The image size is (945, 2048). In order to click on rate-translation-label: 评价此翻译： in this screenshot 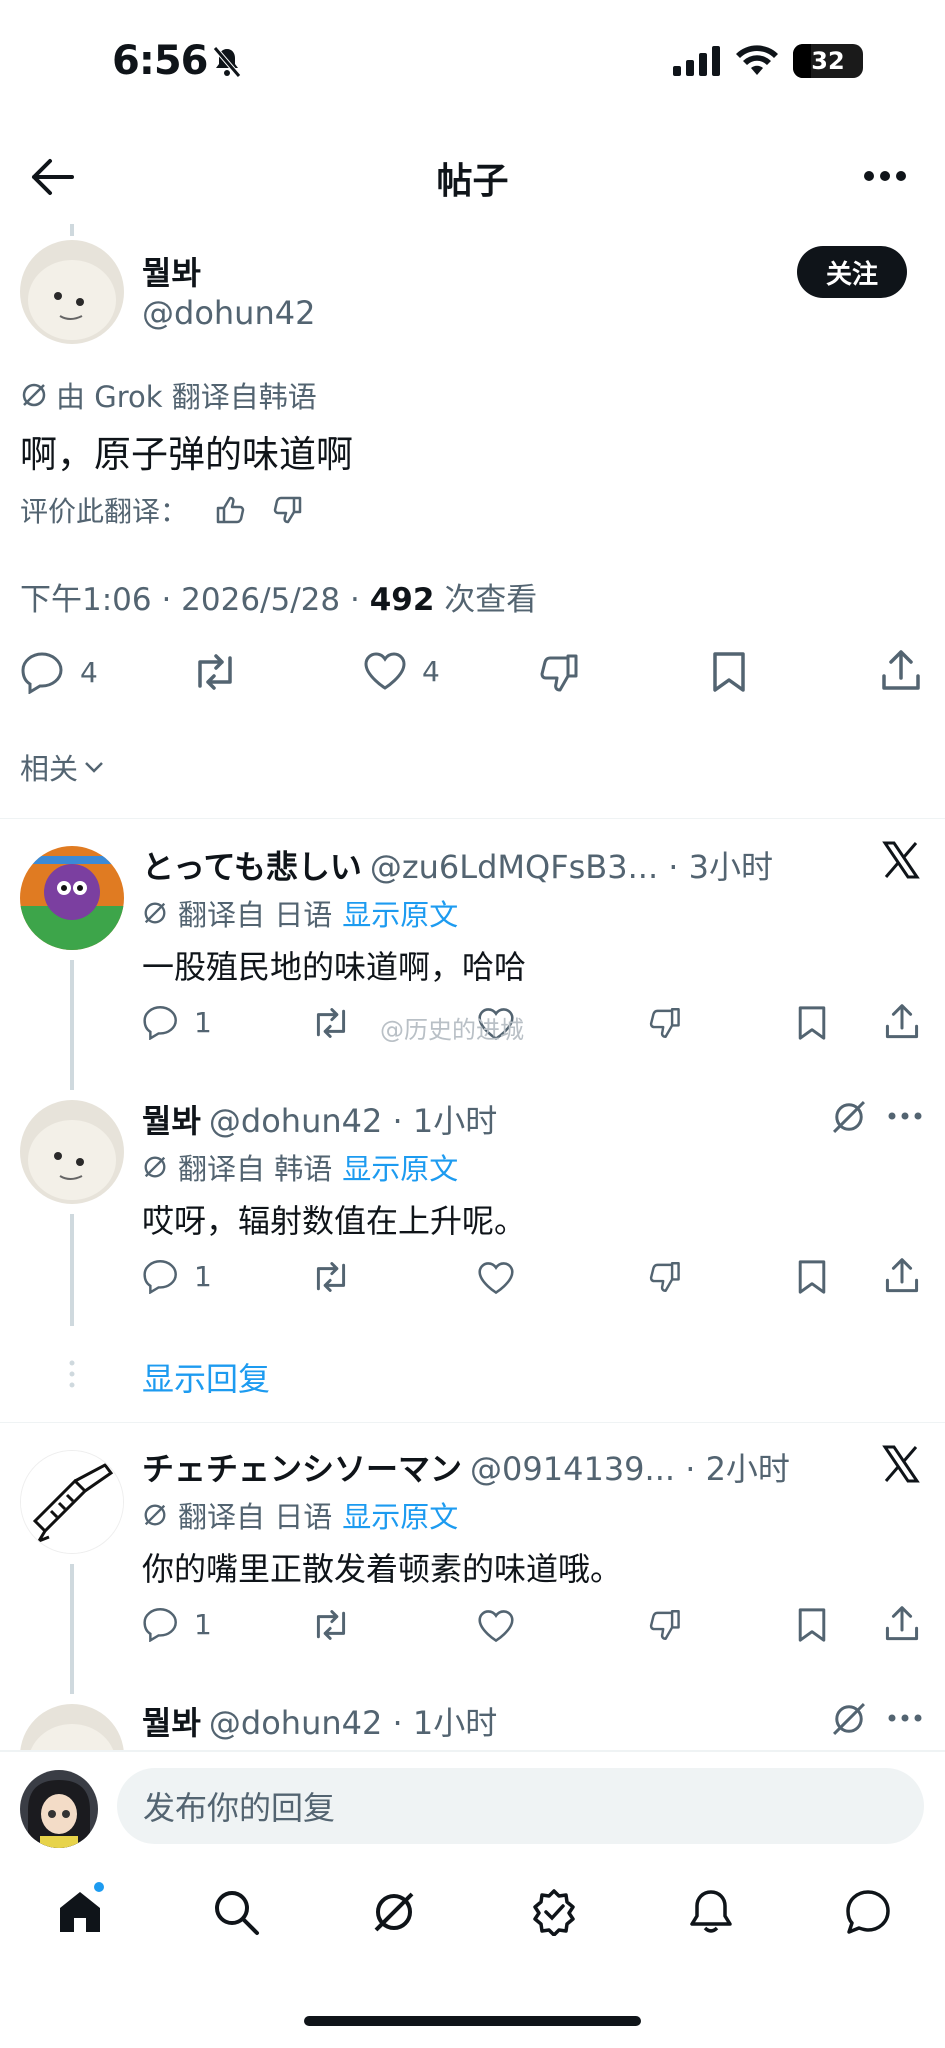, I will do `click(104, 511)`.